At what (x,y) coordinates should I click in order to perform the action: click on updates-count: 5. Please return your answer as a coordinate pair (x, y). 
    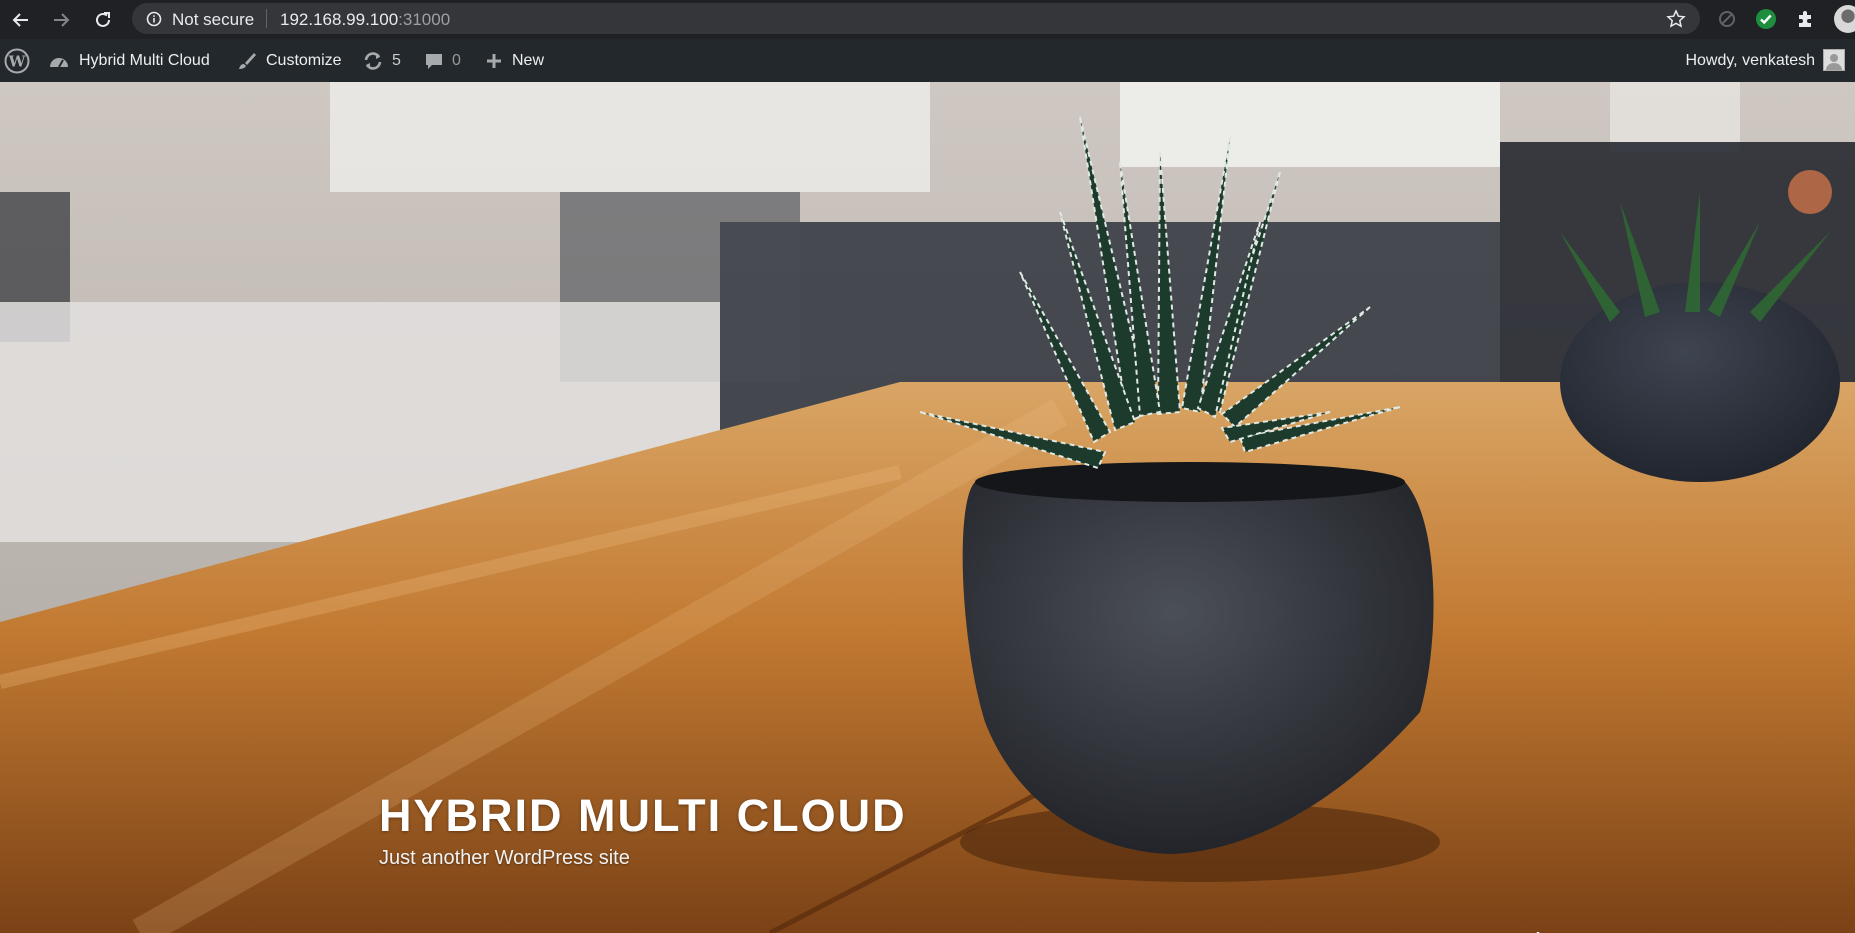
    Looking at the image, I should click on (396, 60).